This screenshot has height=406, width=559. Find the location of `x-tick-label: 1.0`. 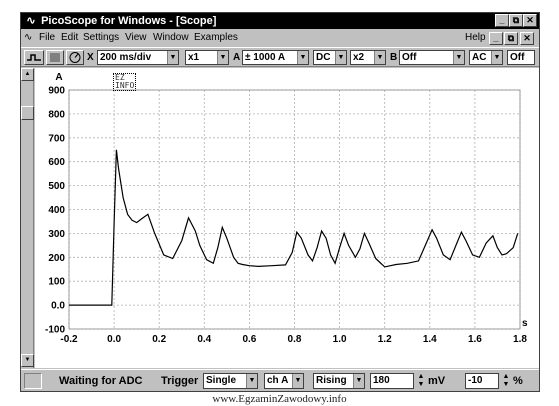

x-tick-label: 1.0 is located at coordinates (340, 339).